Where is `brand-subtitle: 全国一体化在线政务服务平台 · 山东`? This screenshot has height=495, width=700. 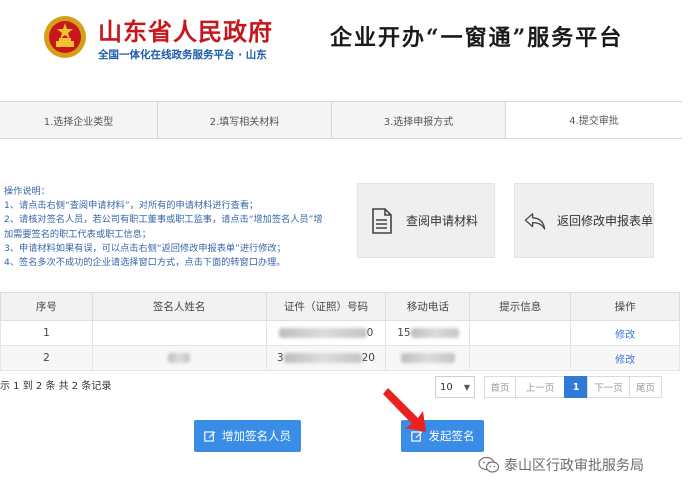
brand-subtitle: 全国一体化在线政务服务平台 · 山东 is located at coordinates (182, 55).